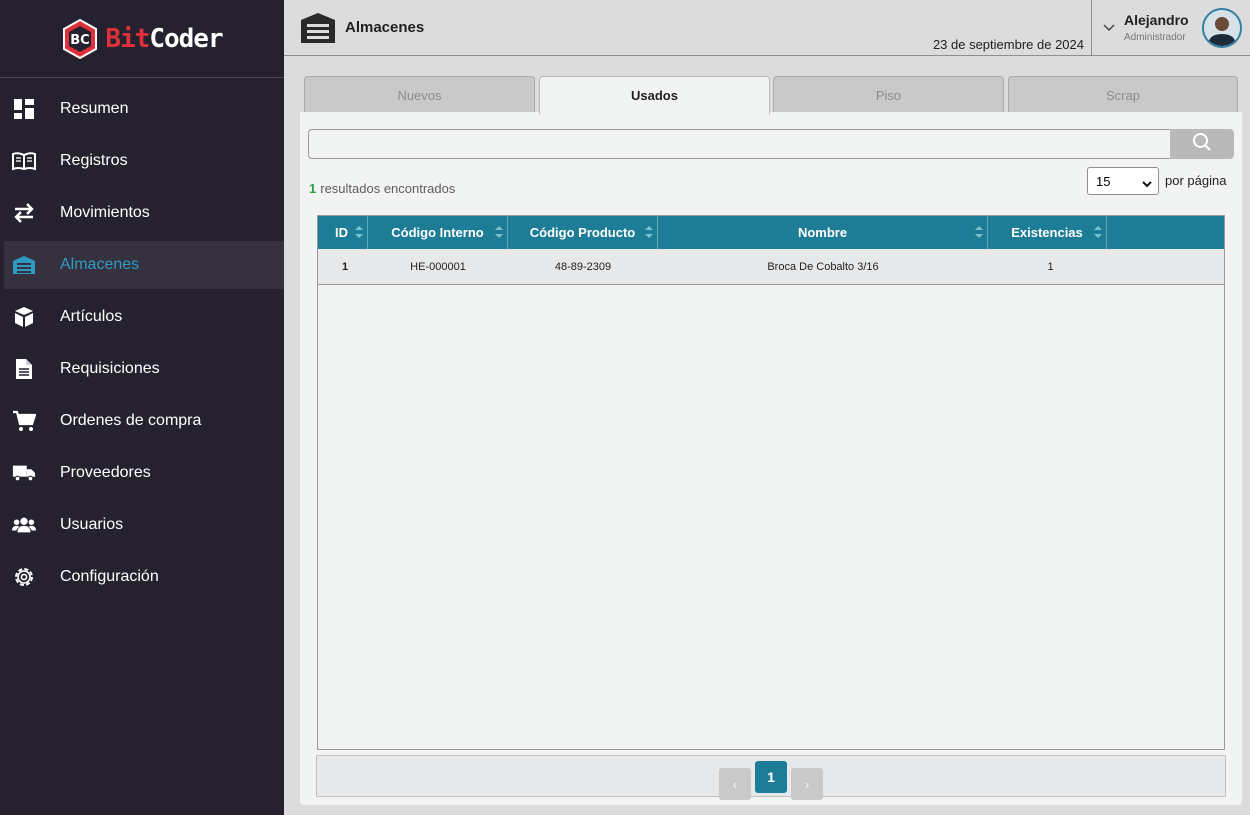  What do you see at coordinates (1222, 28) in the screenshot?
I see `avatar` at bounding box center [1222, 28].